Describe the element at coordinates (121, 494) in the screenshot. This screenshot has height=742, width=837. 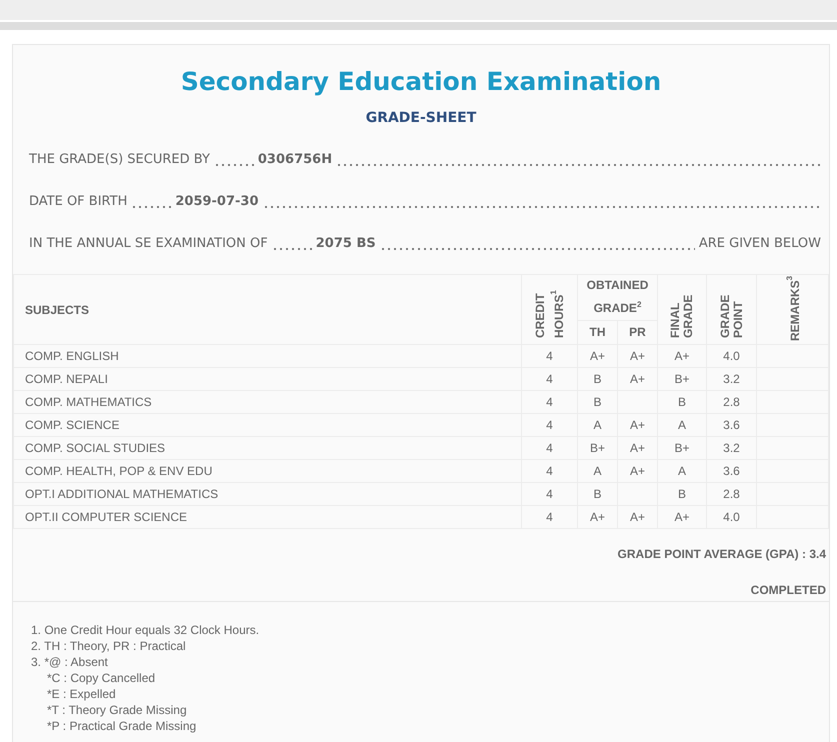
I see `table-cell: OPT.I ADDITIONAL MATHEMATICS` at that location.